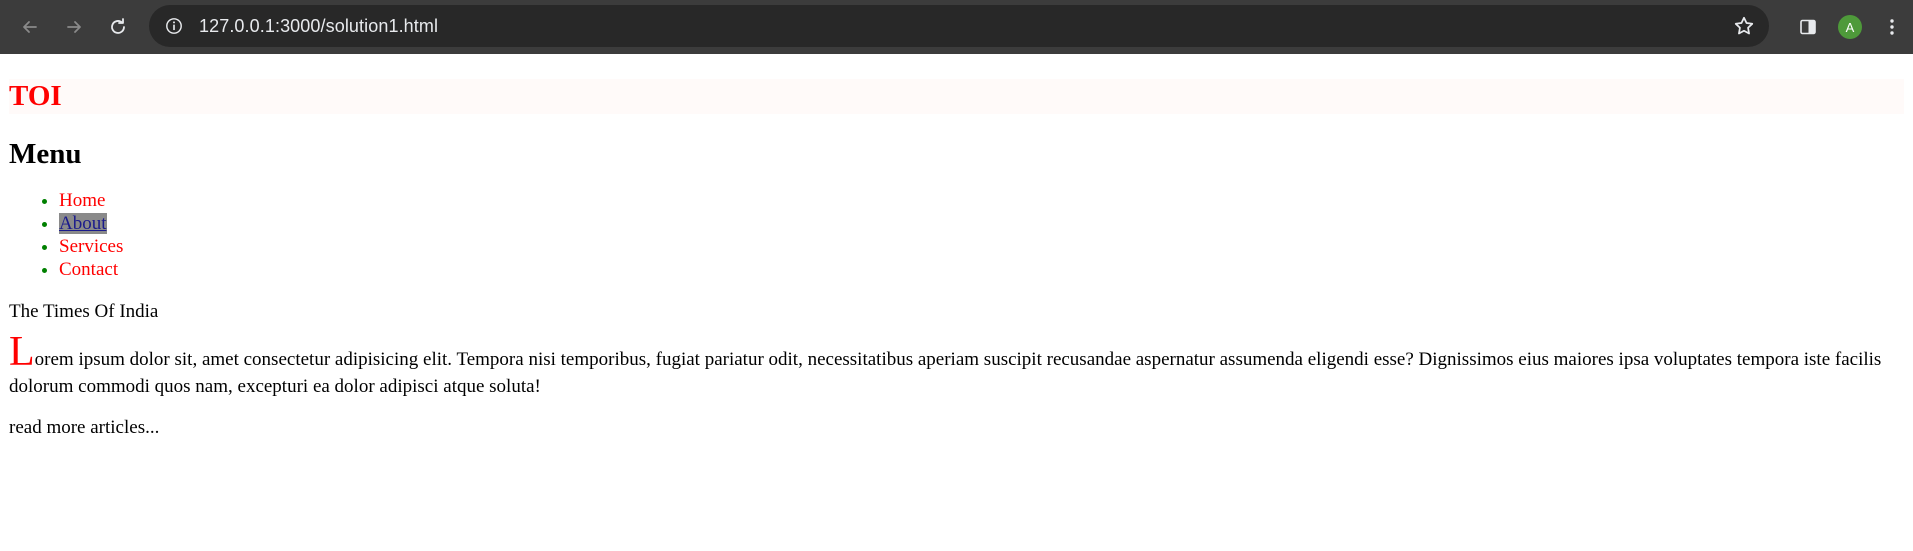 The width and height of the screenshot is (1913, 551). I want to click on brand-logo-text: TOI, so click(35, 96).